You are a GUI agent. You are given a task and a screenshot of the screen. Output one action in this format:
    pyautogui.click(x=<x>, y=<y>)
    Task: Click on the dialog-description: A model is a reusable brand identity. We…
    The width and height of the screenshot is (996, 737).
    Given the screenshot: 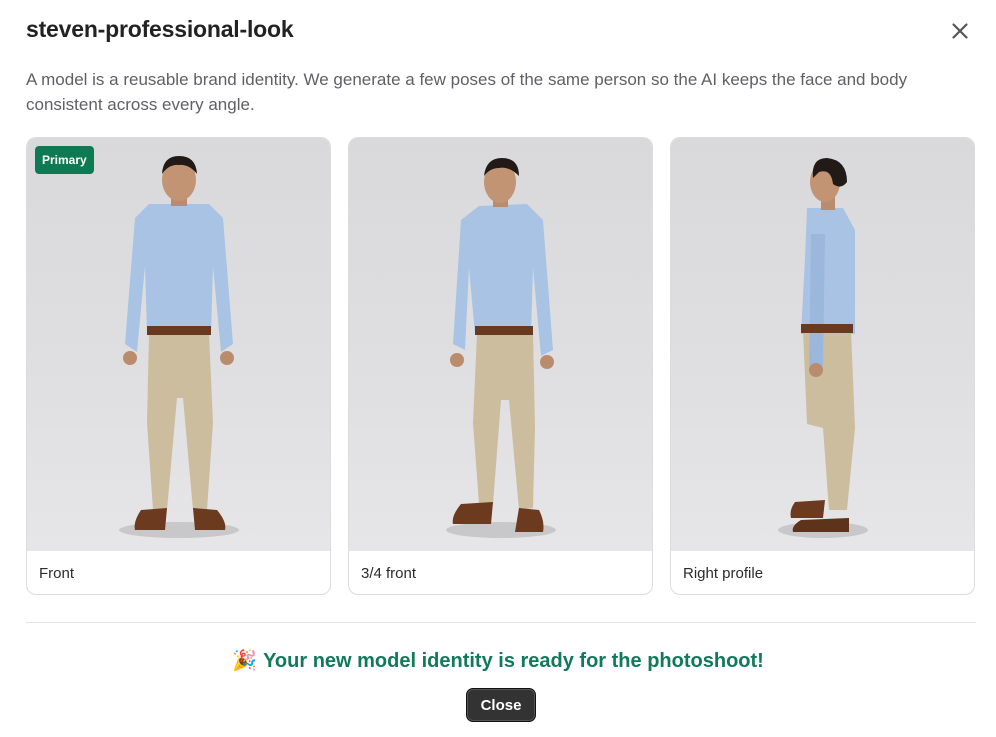 What is the action you would take?
    pyautogui.click(x=467, y=92)
    